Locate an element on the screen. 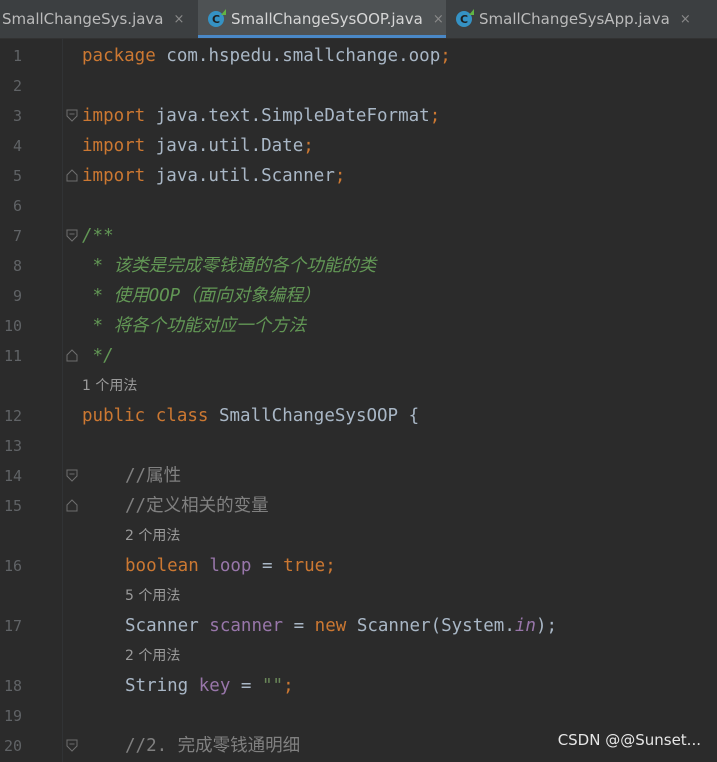 The width and height of the screenshot is (717, 762). code-text: boolean loop = true; is located at coordinates (230, 566).